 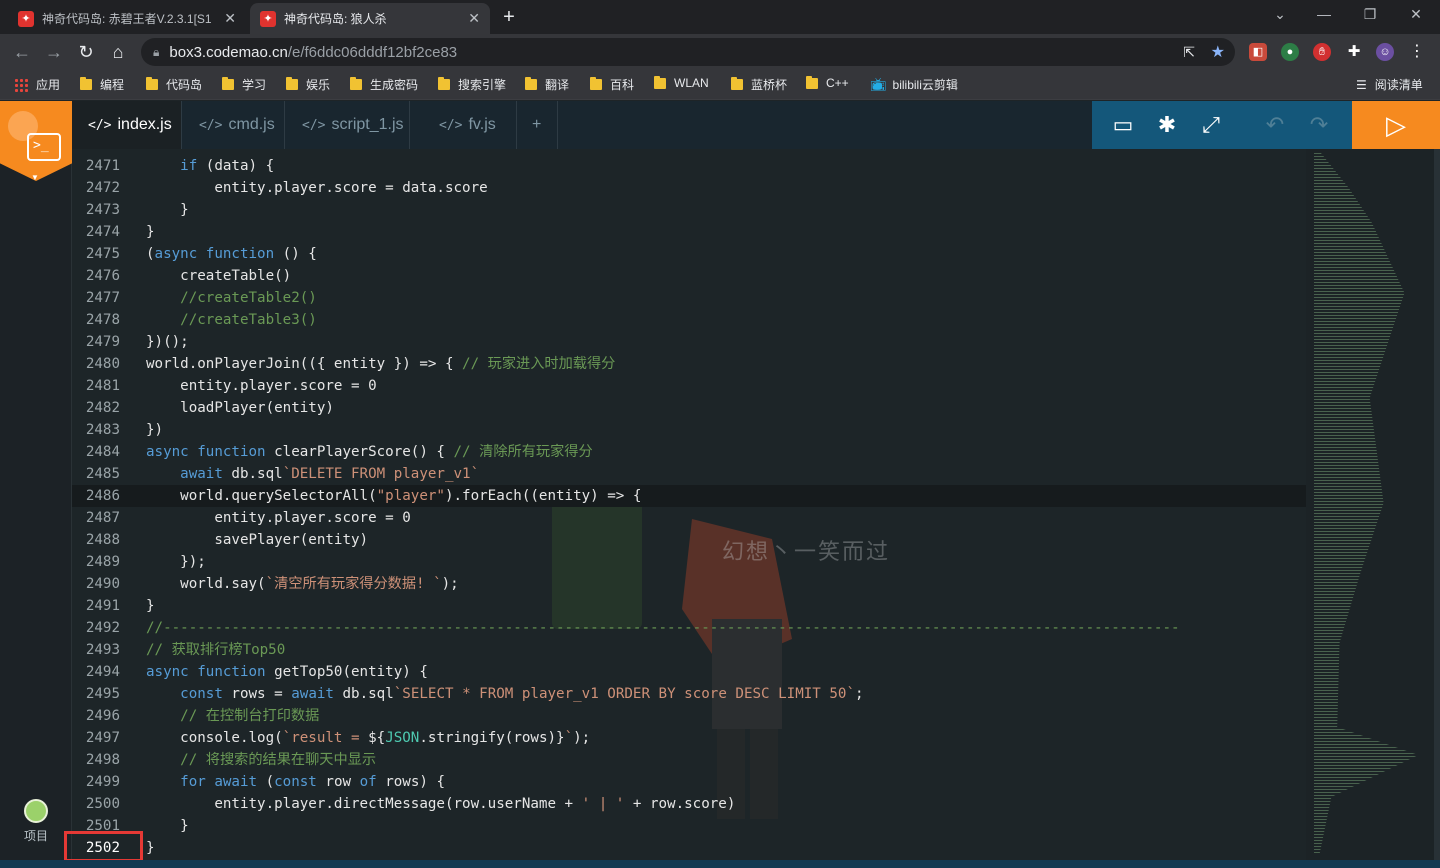 What do you see at coordinates (1280, 14) in the screenshot?
I see `tab-search-icon: ⌄` at bounding box center [1280, 14].